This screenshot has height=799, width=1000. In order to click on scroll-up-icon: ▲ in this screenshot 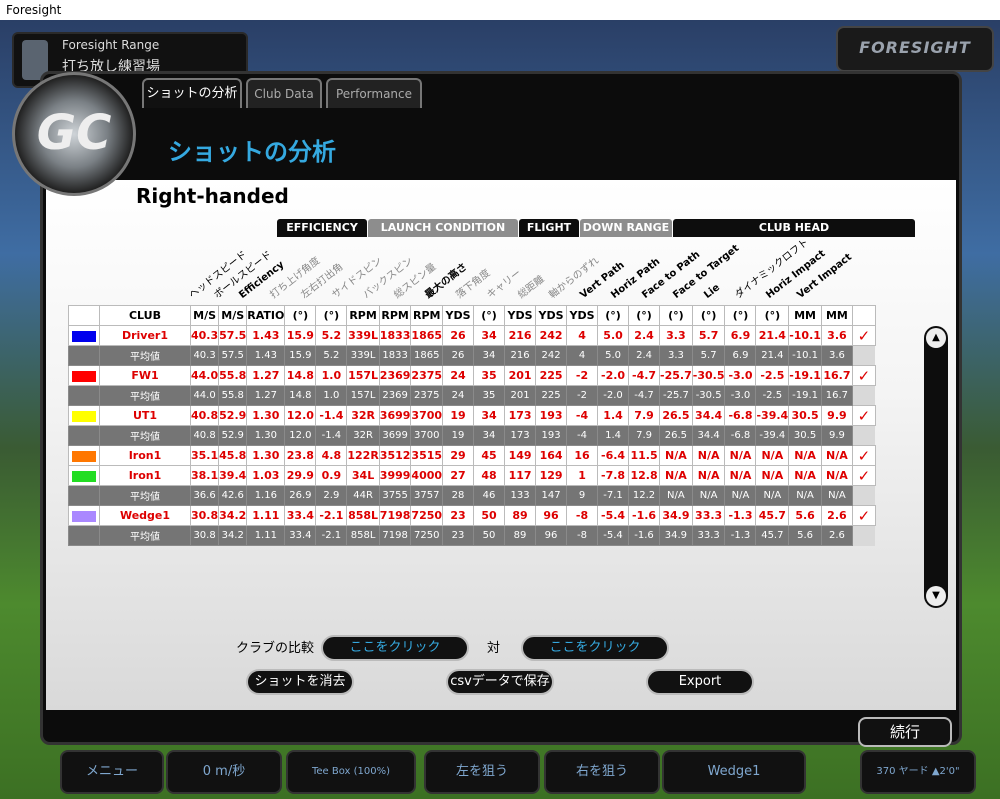, I will do `click(936, 338)`.